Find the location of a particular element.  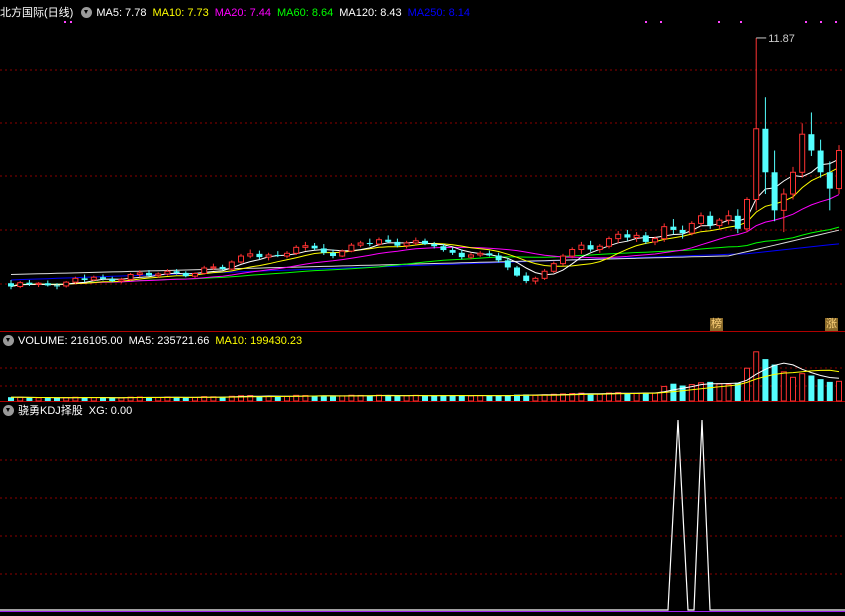

zhang-tag: 涨 is located at coordinates (831, 324).